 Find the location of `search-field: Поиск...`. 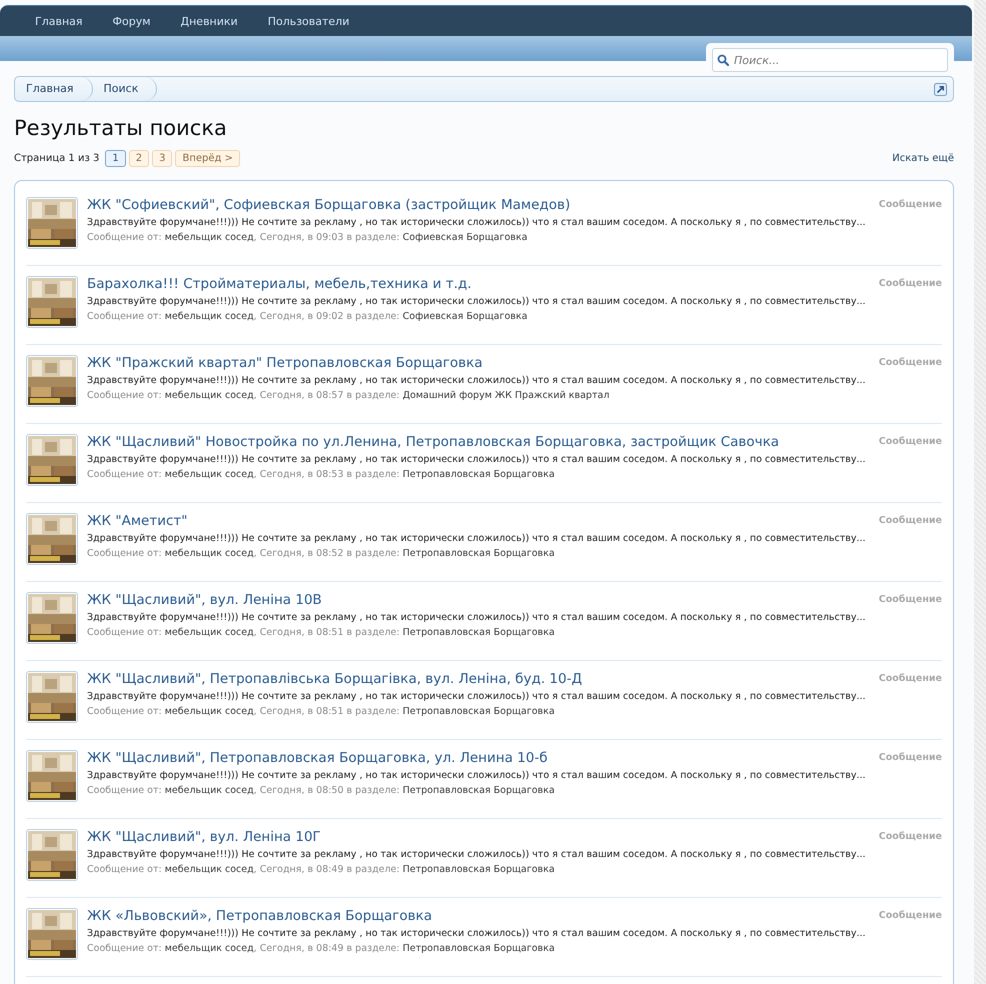

search-field: Поиск... is located at coordinates (830, 58).